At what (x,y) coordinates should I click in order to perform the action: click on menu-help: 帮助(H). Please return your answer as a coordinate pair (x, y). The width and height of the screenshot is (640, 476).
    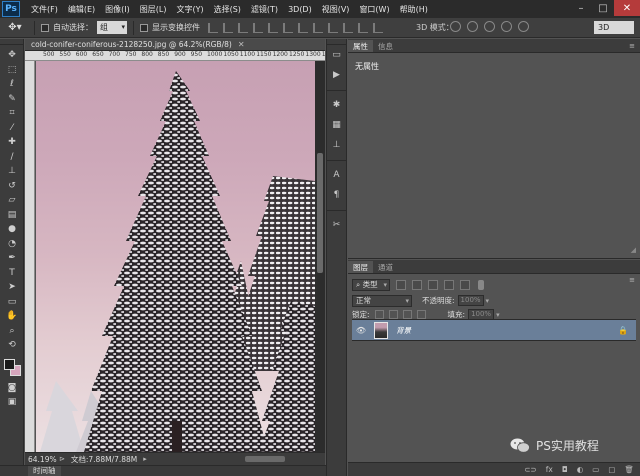
    Looking at the image, I should click on (414, 9).